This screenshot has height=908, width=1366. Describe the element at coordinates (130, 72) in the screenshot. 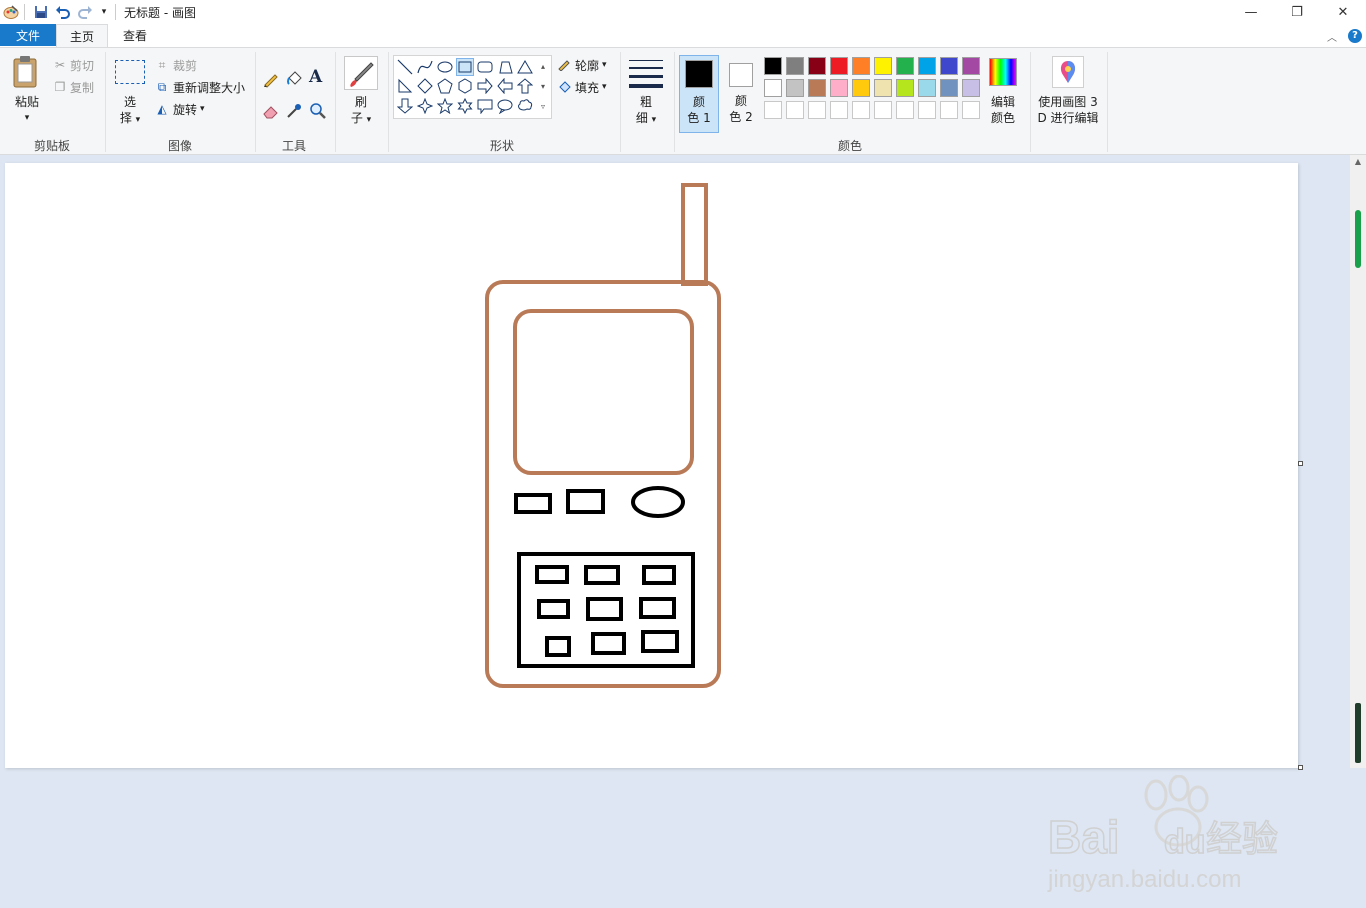

I see `select-icon` at that location.